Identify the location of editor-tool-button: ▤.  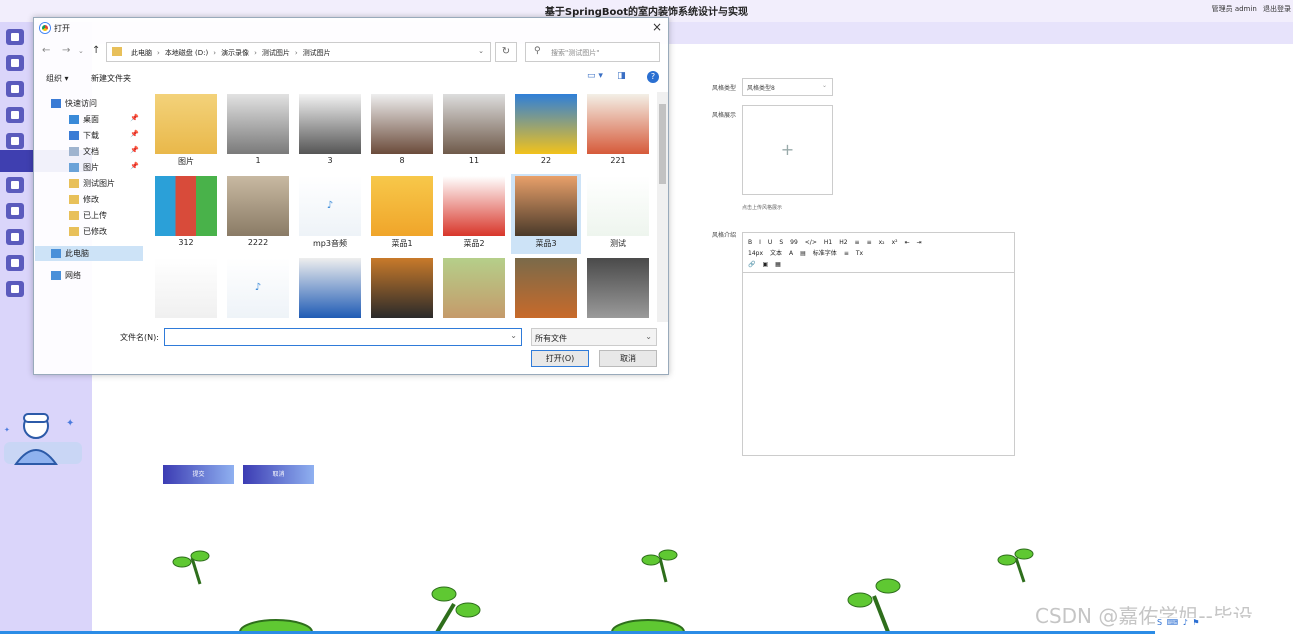
(803, 253).